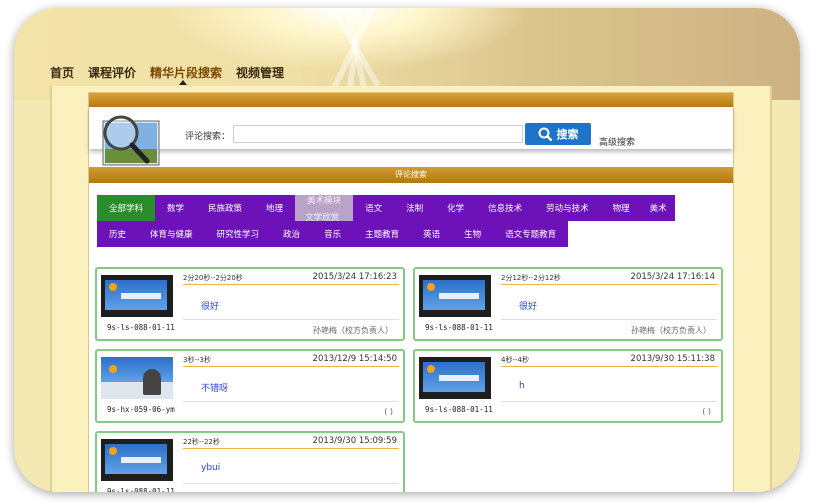 The height and width of the screenshot is (503, 813). Describe the element at coordinates (131, 140) in the screenshot. I see `magnifier-icon` at that location.